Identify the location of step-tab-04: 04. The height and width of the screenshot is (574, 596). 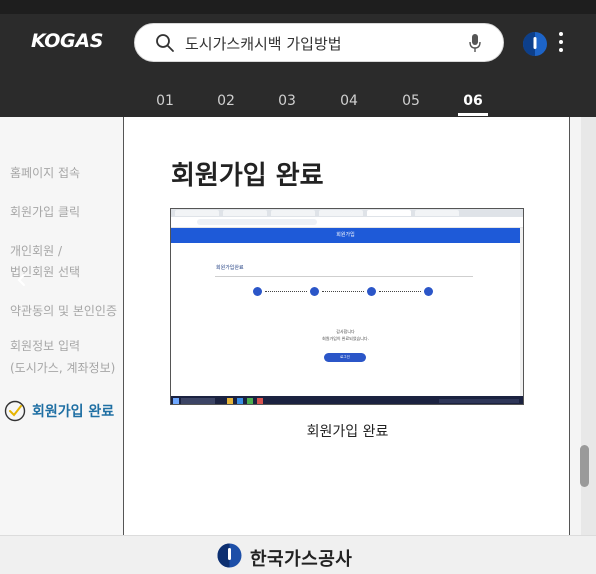
(349, 101).